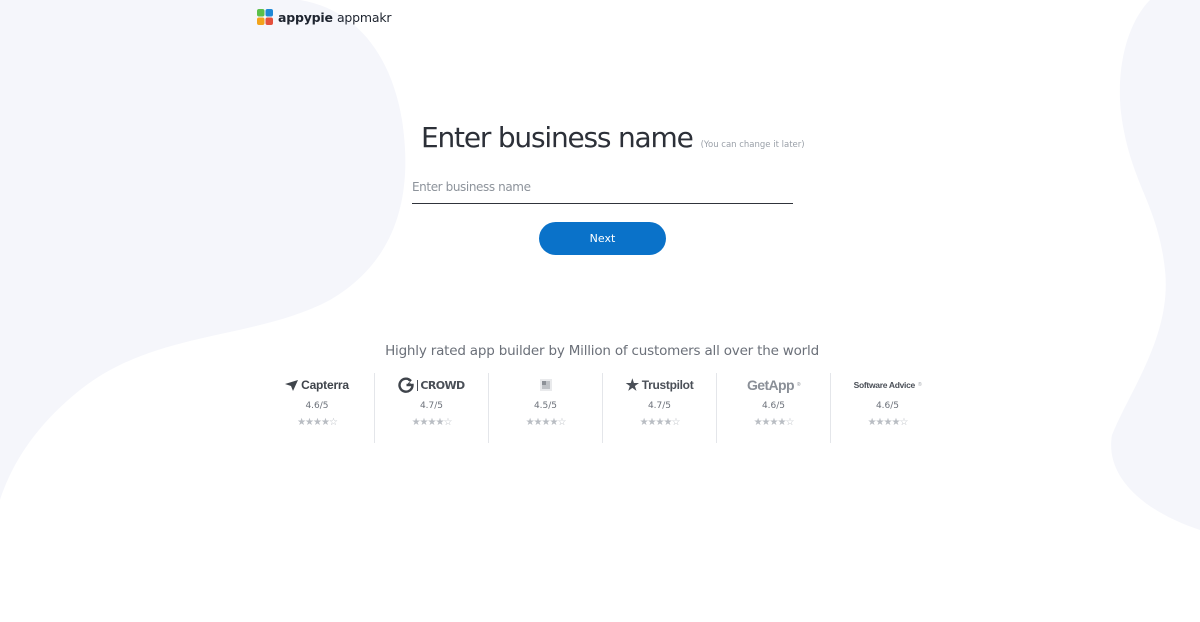 The height and width of the screenshot is (622, 1200). Describe the element at coordinates (431, 385) in the screenshot. I see `g2crowd-logo: 2 CROWD` at that location.